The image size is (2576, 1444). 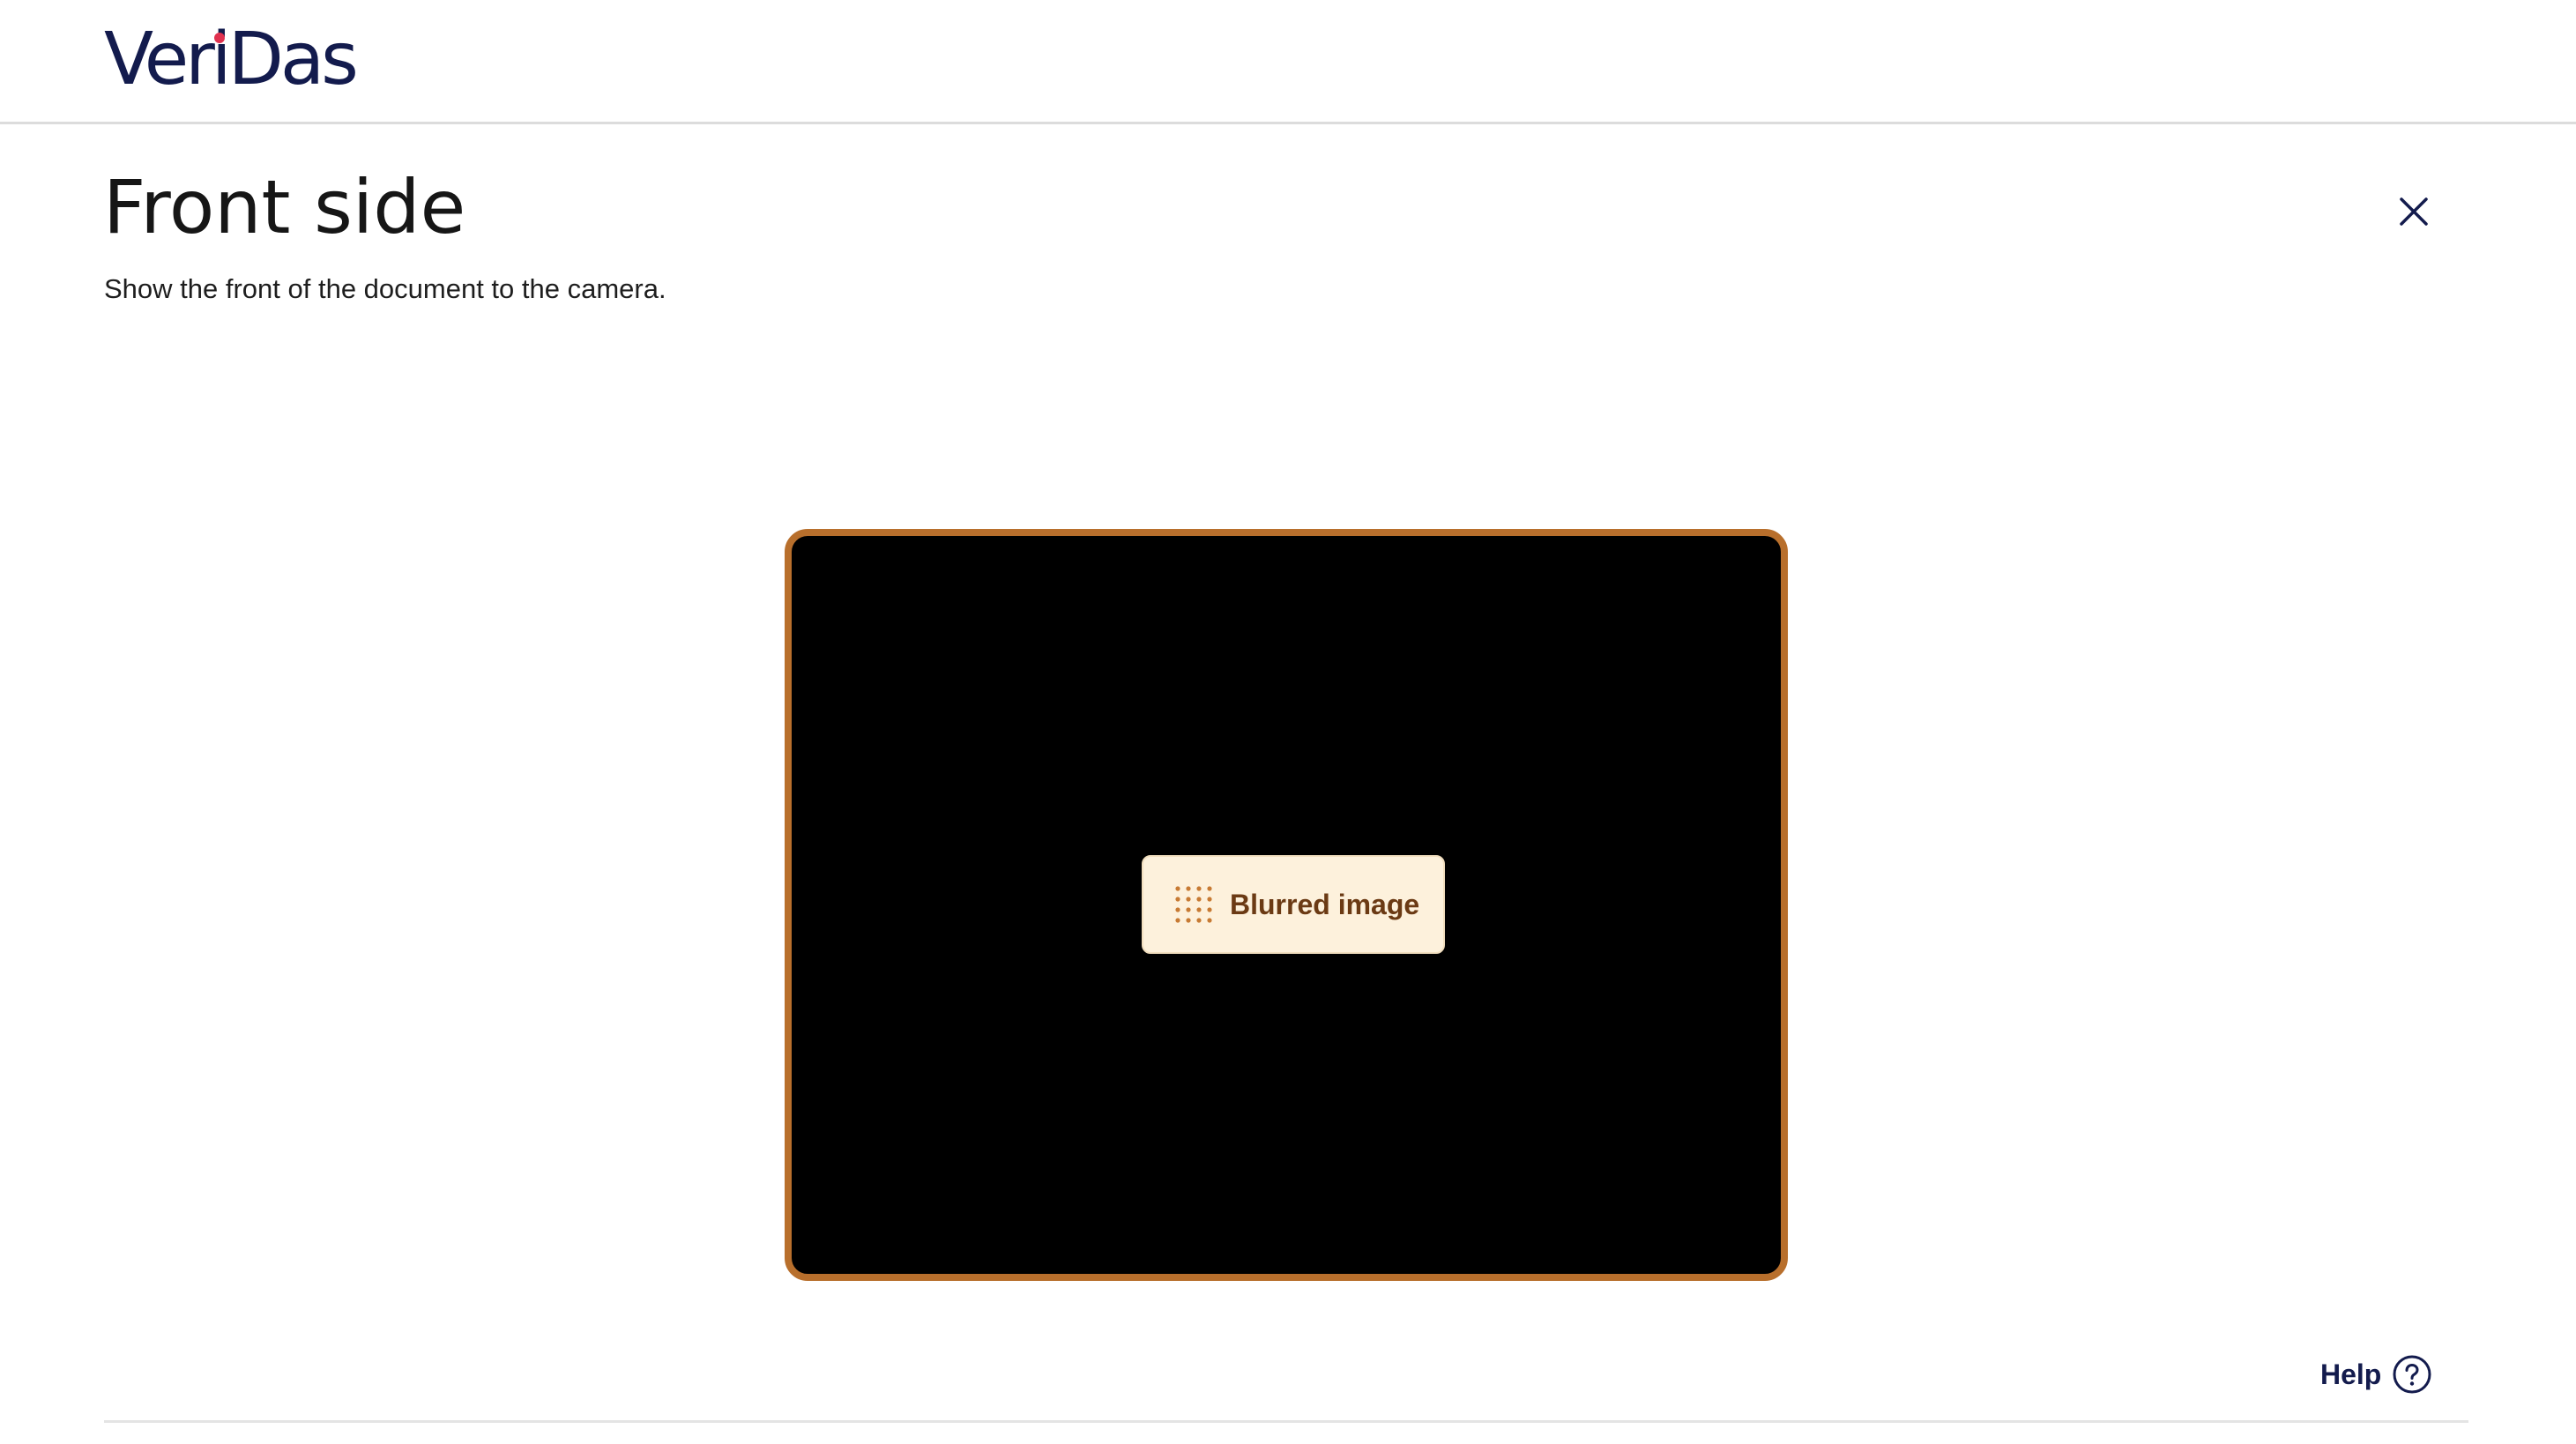 What do you see at coordinates (1325, 904) in the screenshot?
I see `status-badge-label: Blurred image` at bounding box center [1325, 904].